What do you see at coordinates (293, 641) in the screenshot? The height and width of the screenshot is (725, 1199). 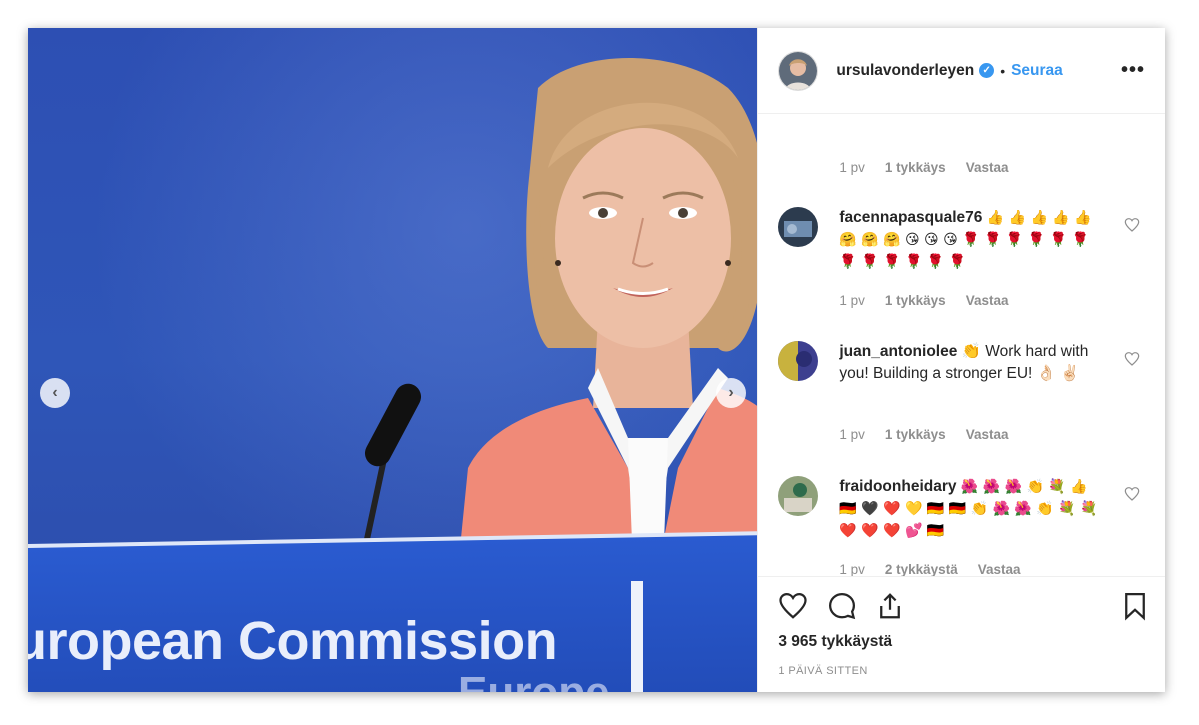 I see `podium-sign-text: uropean Commission` at bounding box center [293, 641].